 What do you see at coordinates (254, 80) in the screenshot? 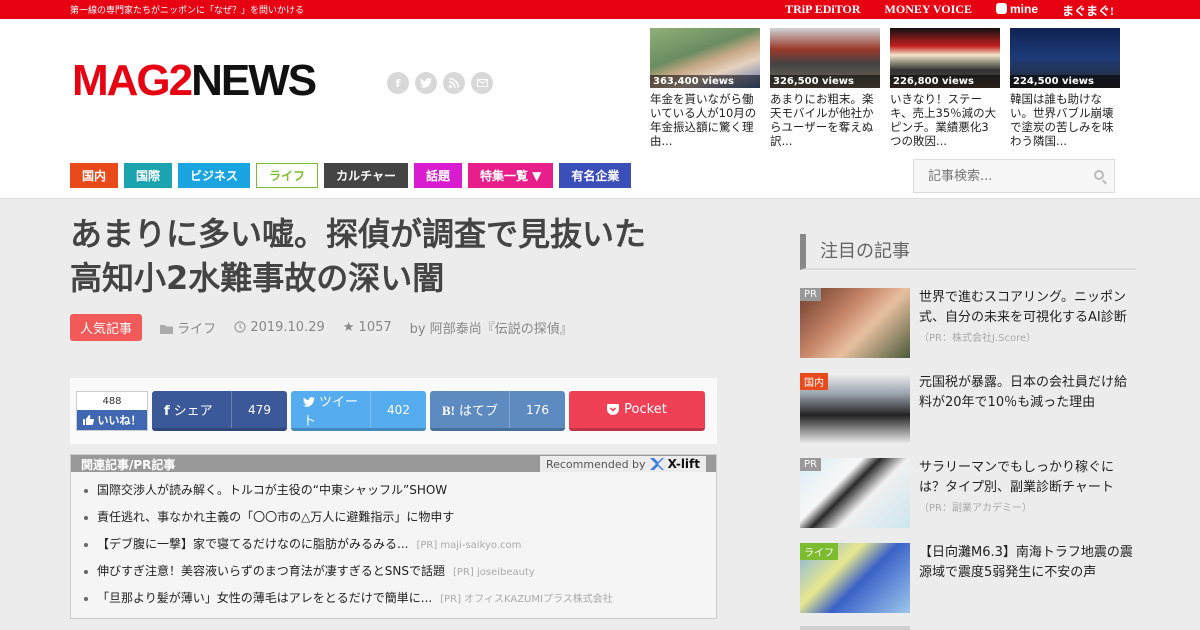
I see `logo-news: NEWS` at bounding box center [254, 80].